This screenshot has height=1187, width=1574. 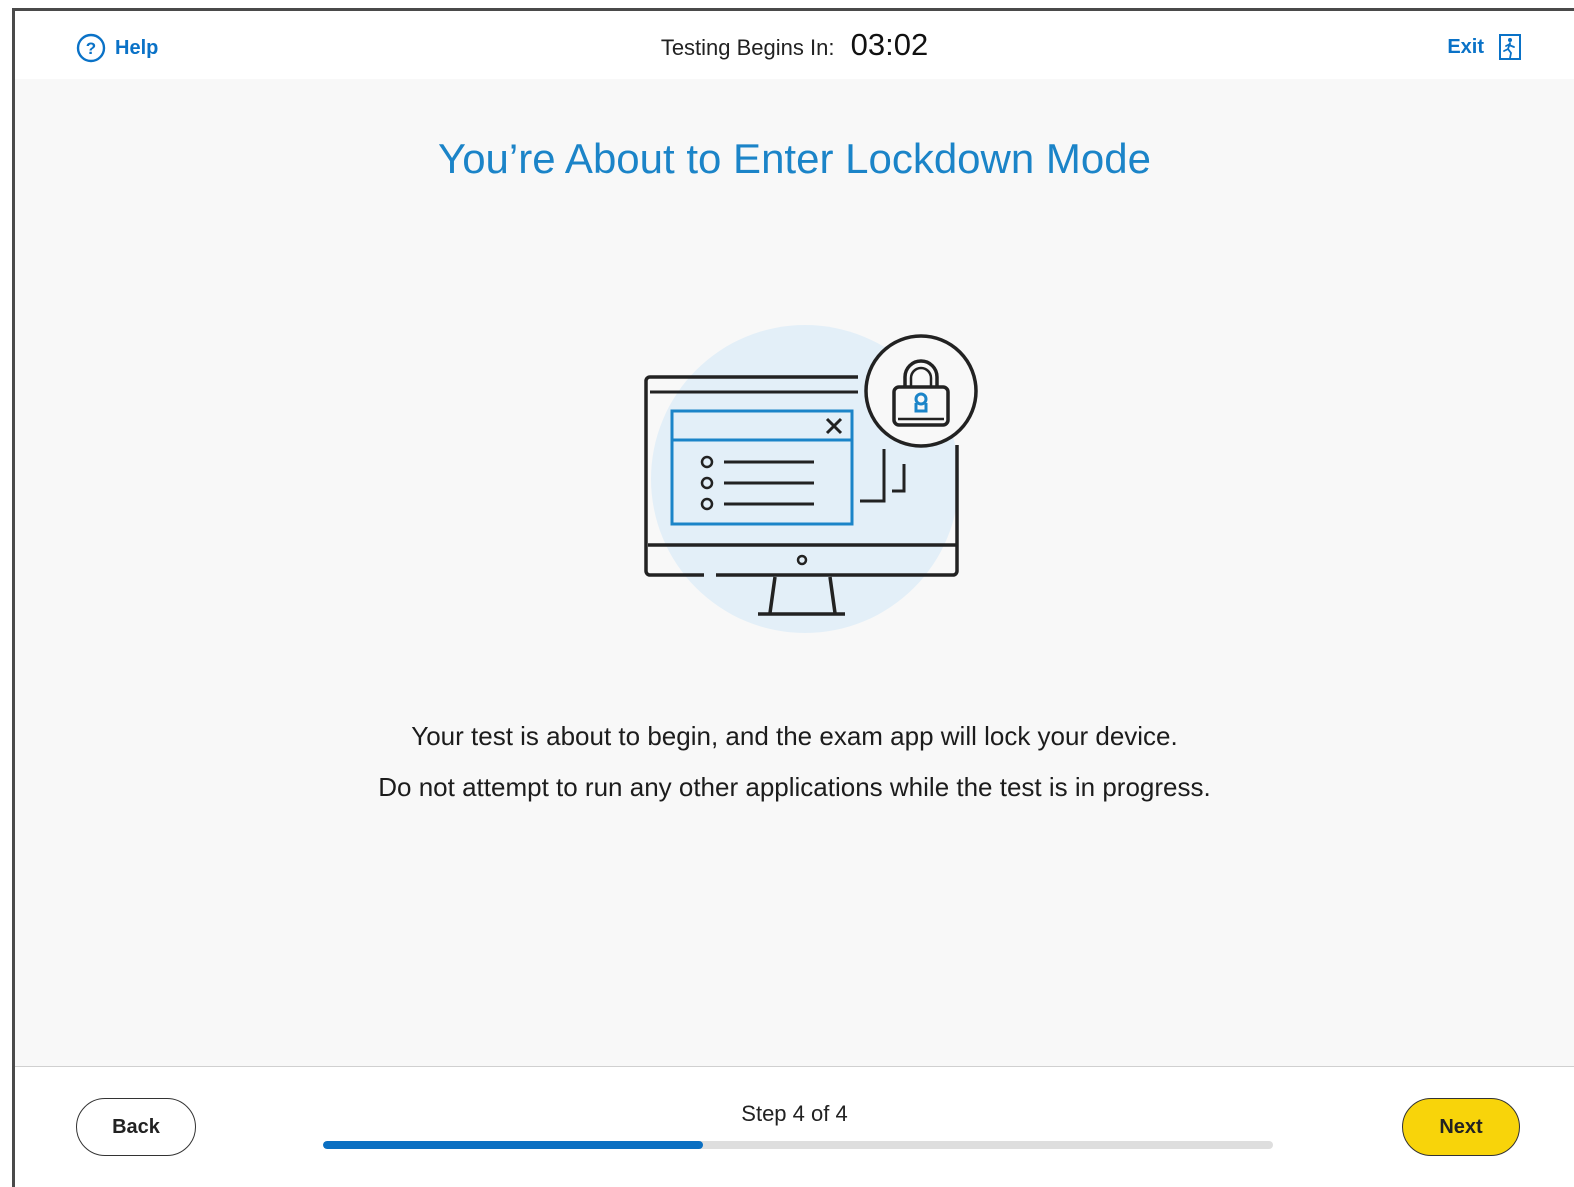 I want to click on next-button: Next, so click(x=1461, y=1127).